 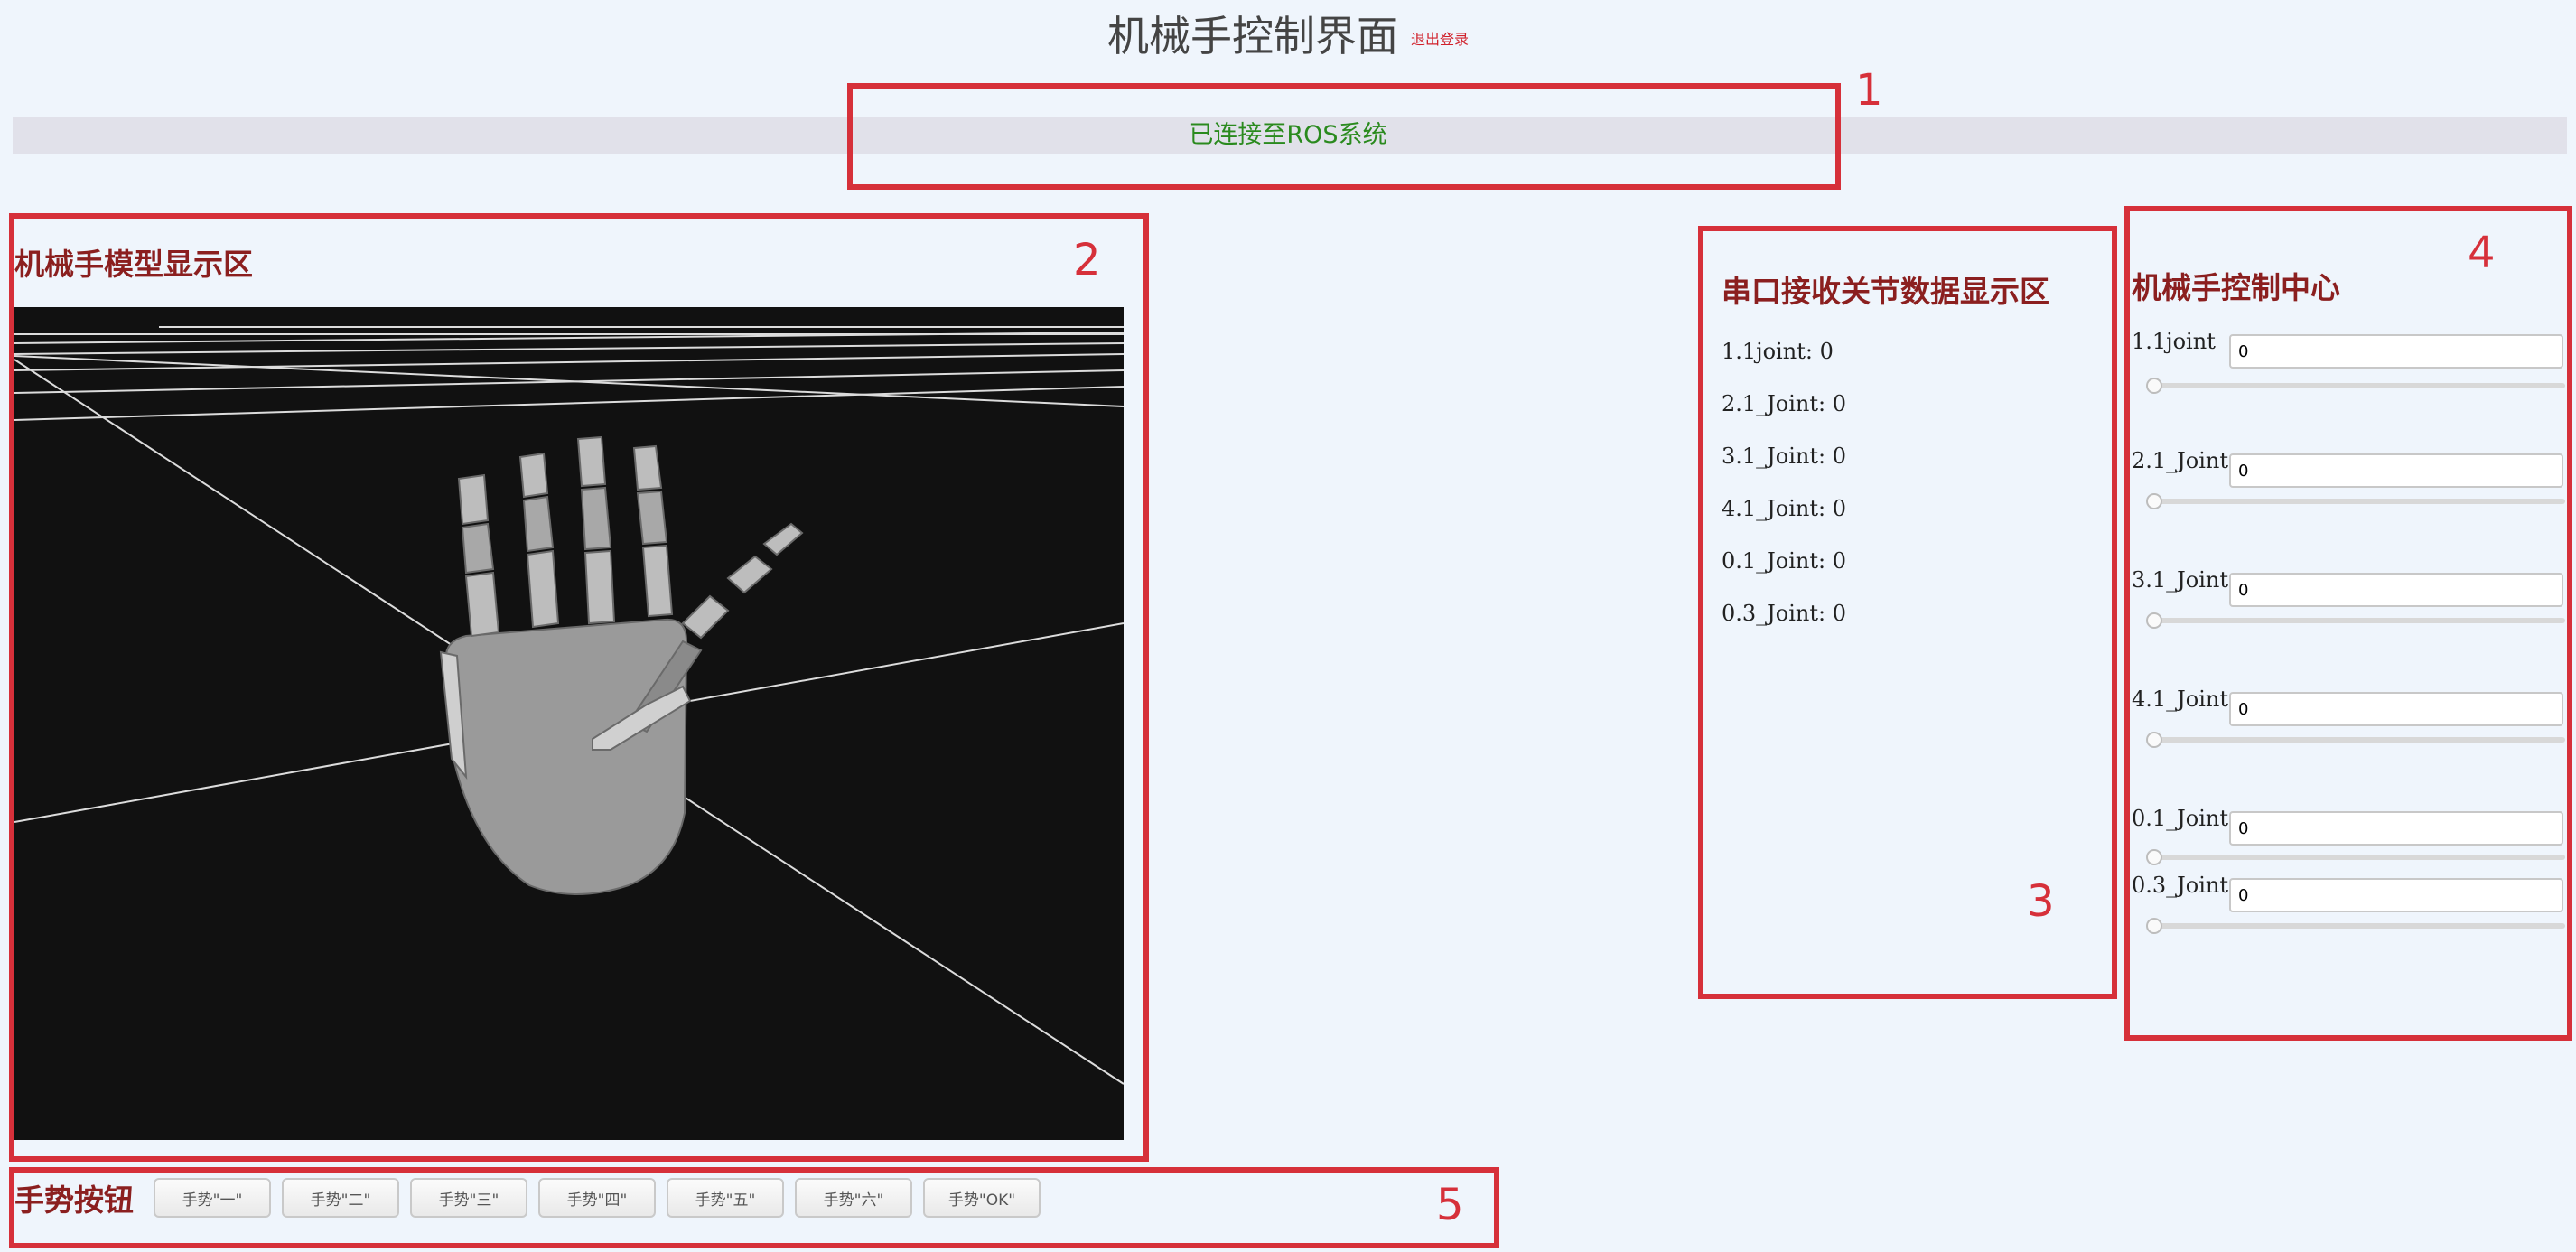 I want to click on gesture-one-button: 手势"一", so click(x=213, y=1198).